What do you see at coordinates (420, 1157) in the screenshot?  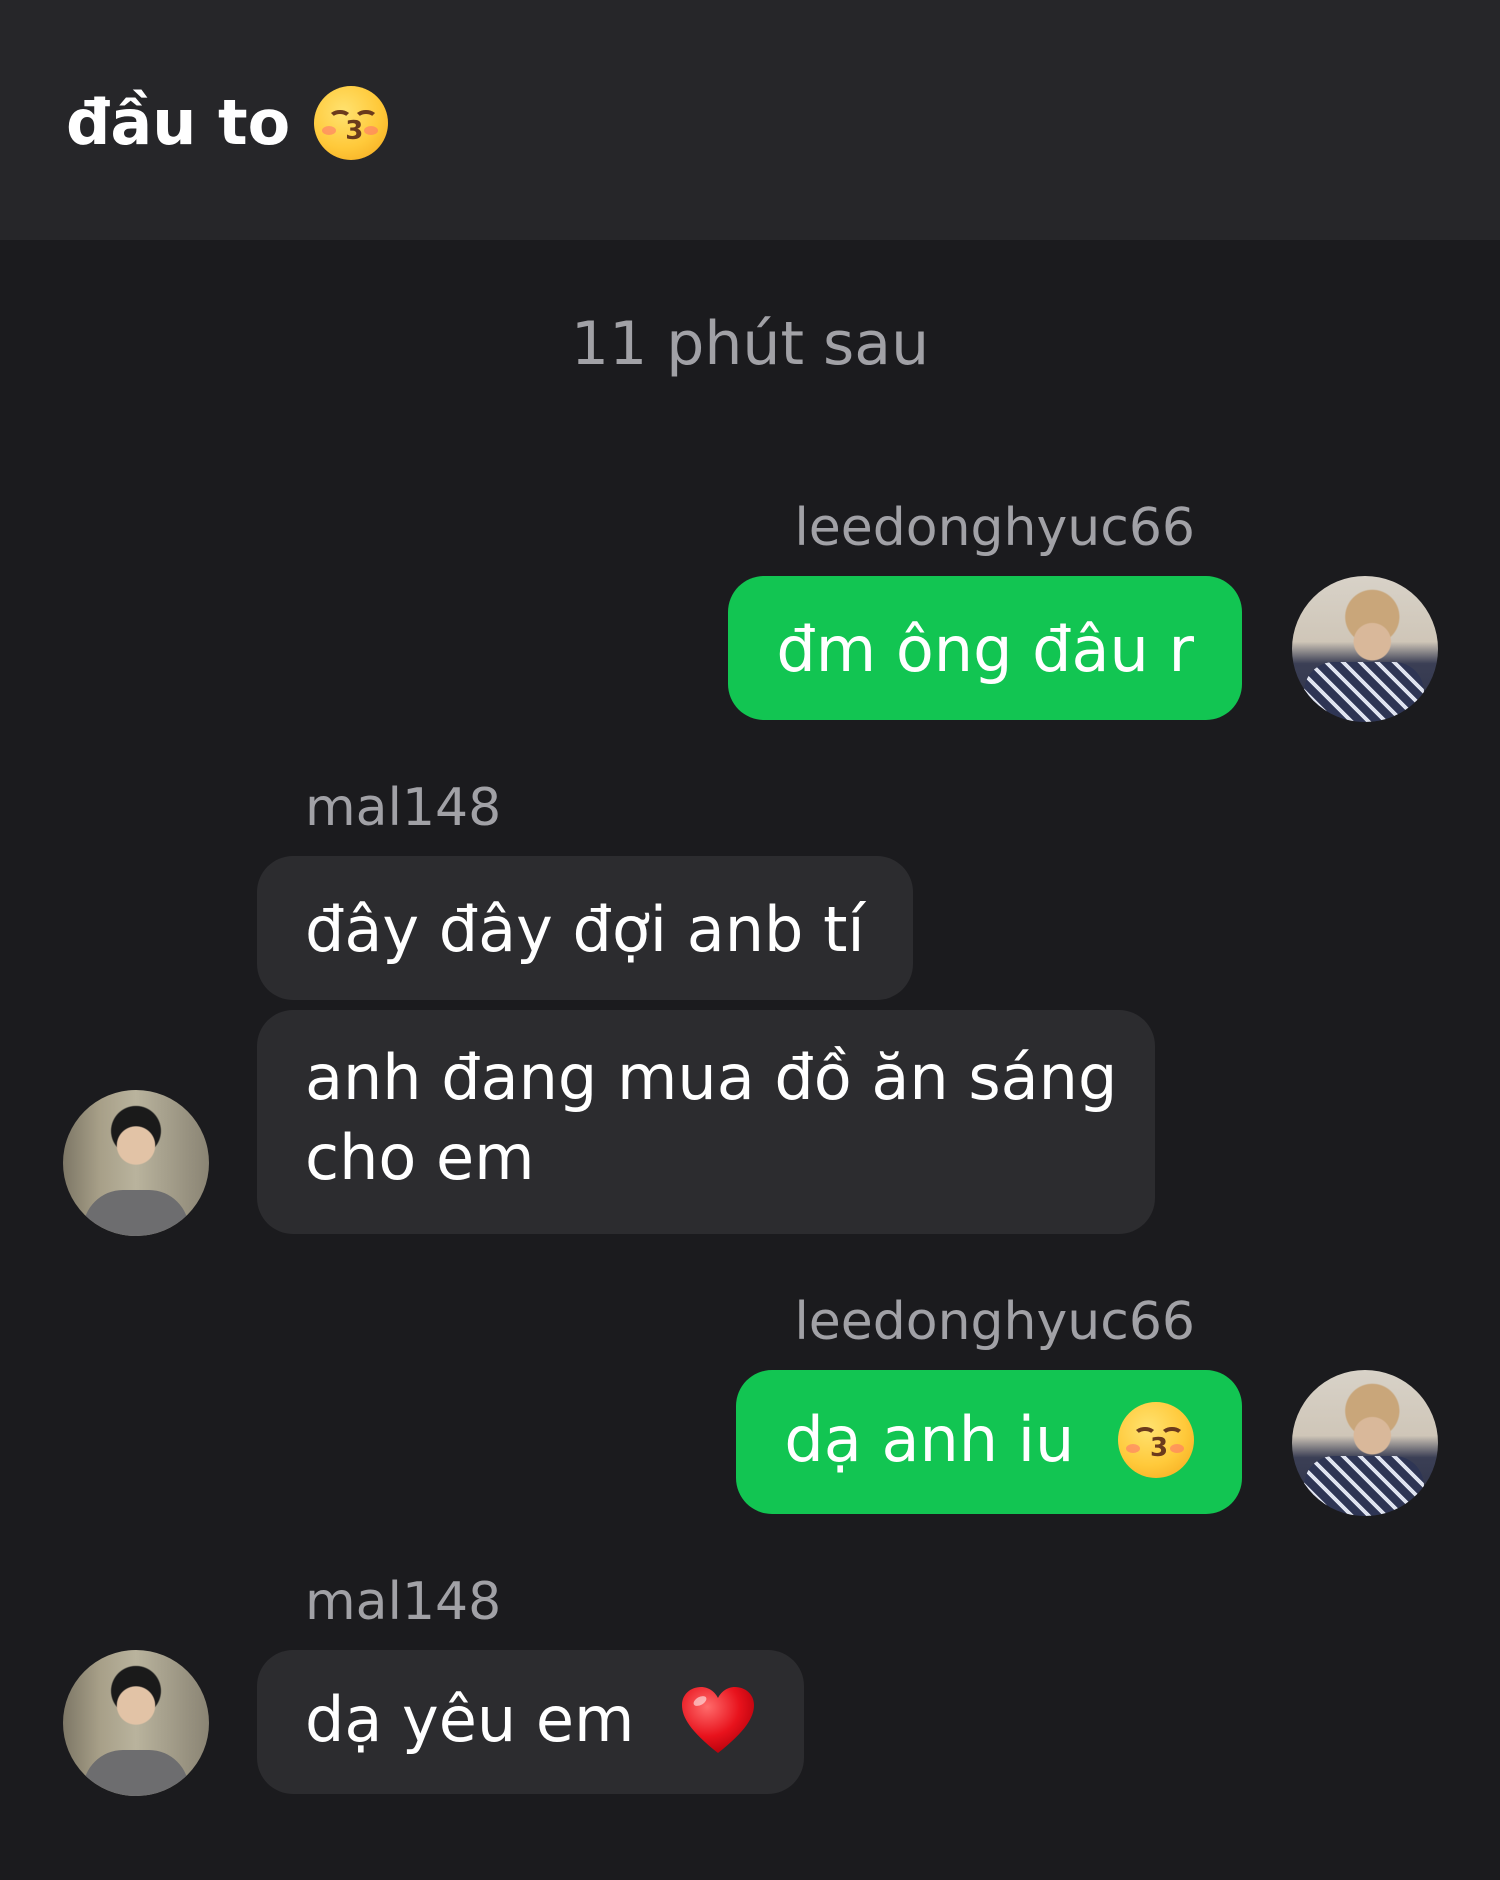 I see `message-text: cho em` at bounding box center [420, 1157].